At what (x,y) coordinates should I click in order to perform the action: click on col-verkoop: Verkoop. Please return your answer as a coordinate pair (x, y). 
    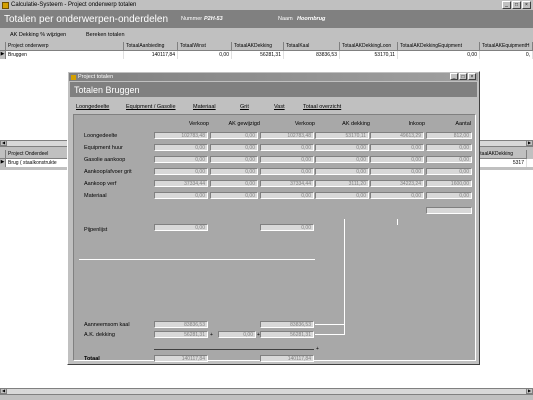
    Looking at the image, I should click on (198, 124).